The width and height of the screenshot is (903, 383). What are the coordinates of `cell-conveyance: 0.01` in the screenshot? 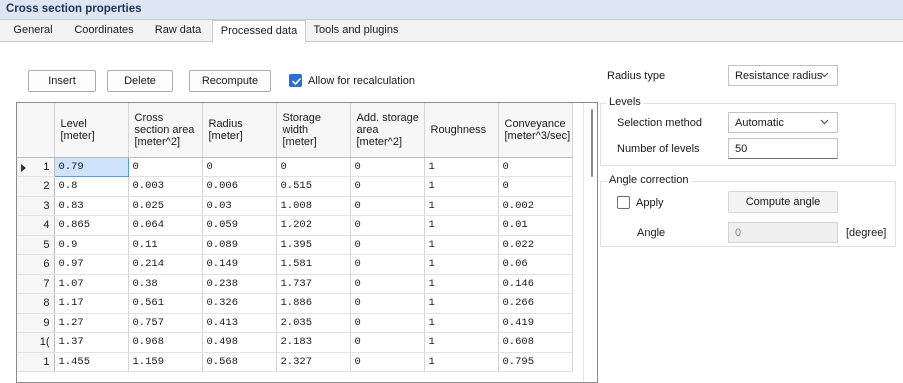 It's located at (535, 225).